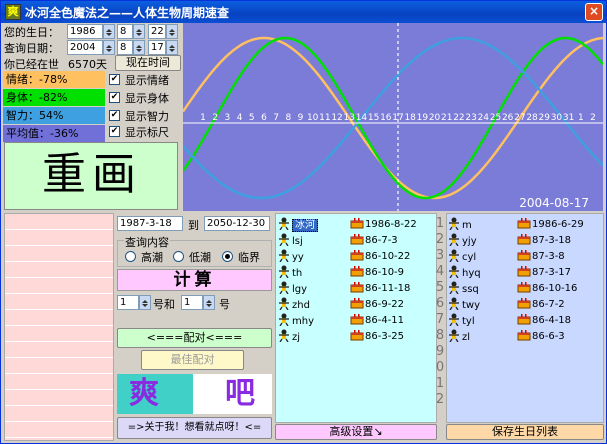 Image resolution: width=607 pixels, height=444 pixels. What do you see at coordinates (377, 304) in the screenshot?
I see `birthday-entry-left: 86-9-22` at bounding box center [377, 304].